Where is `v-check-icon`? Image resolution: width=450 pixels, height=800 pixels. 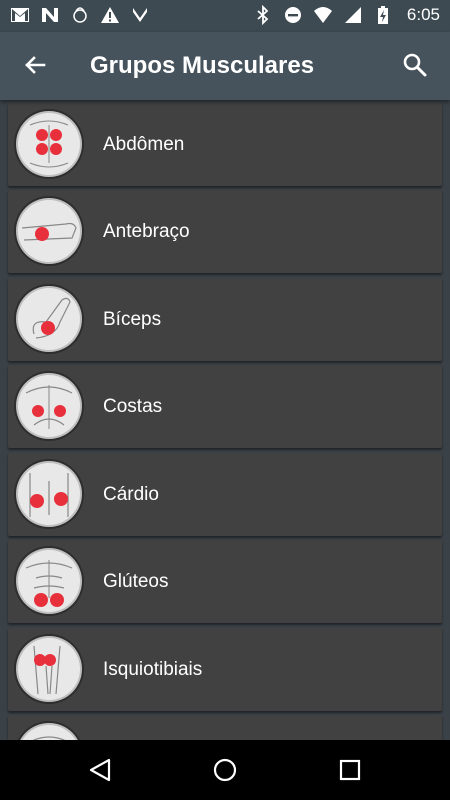 v-check-icon is located at coordinates (140, 15).